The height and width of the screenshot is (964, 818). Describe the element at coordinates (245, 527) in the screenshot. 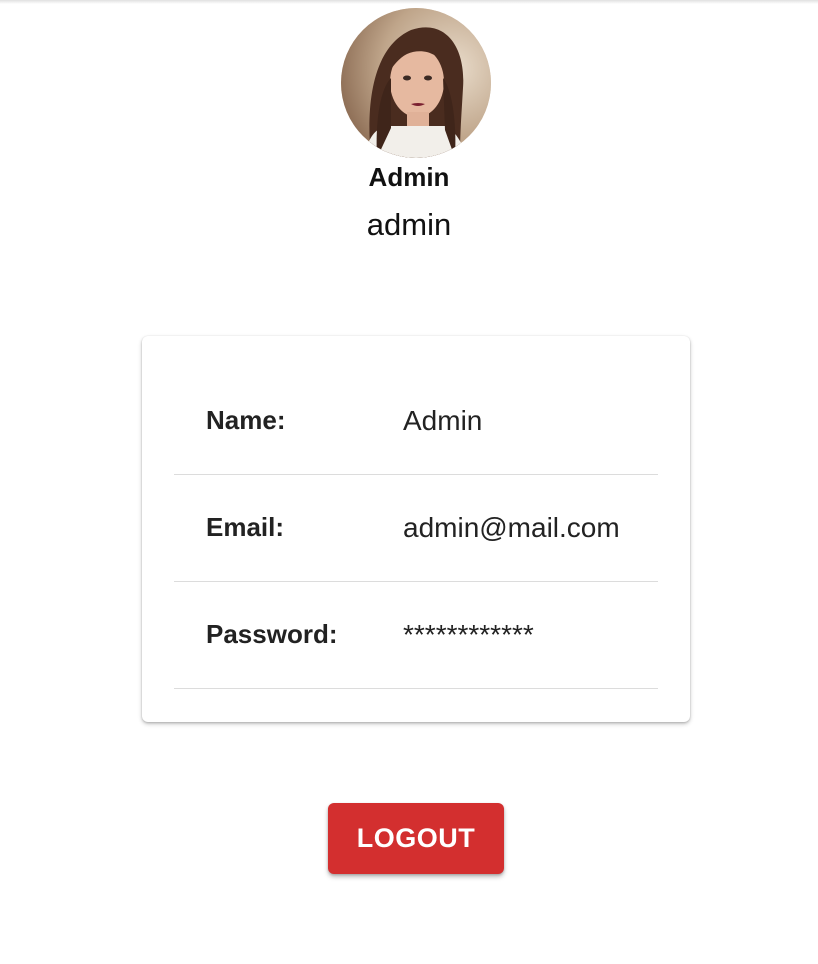

I see `email-label: Email:` at that location.